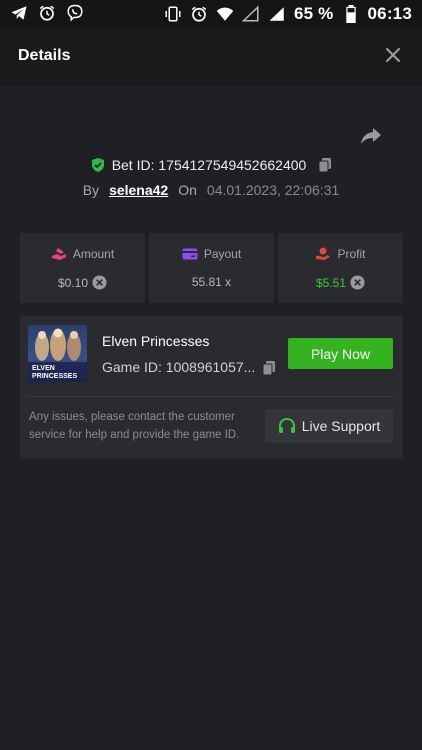  Describe the element at coordinates (187, 190) in the screenshot. I see `on-label: On` at that location.